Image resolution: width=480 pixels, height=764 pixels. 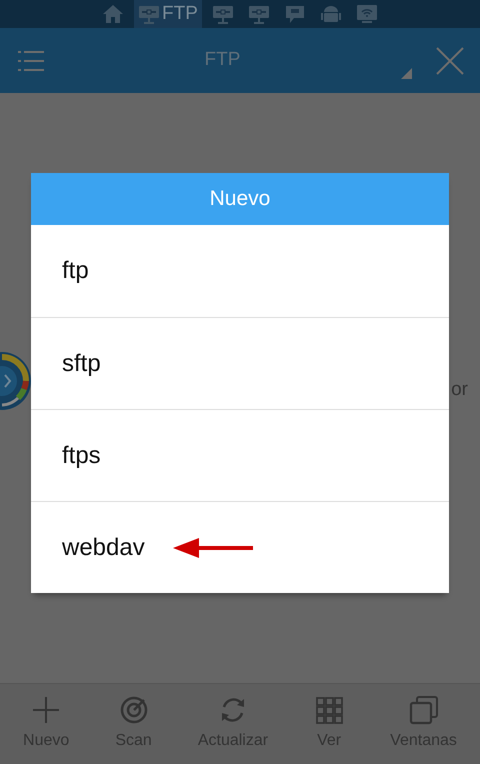 What do you see at coordinates (46, 710) in the screenshot?
I see `plus-icon` at bounding box center [46, 710].